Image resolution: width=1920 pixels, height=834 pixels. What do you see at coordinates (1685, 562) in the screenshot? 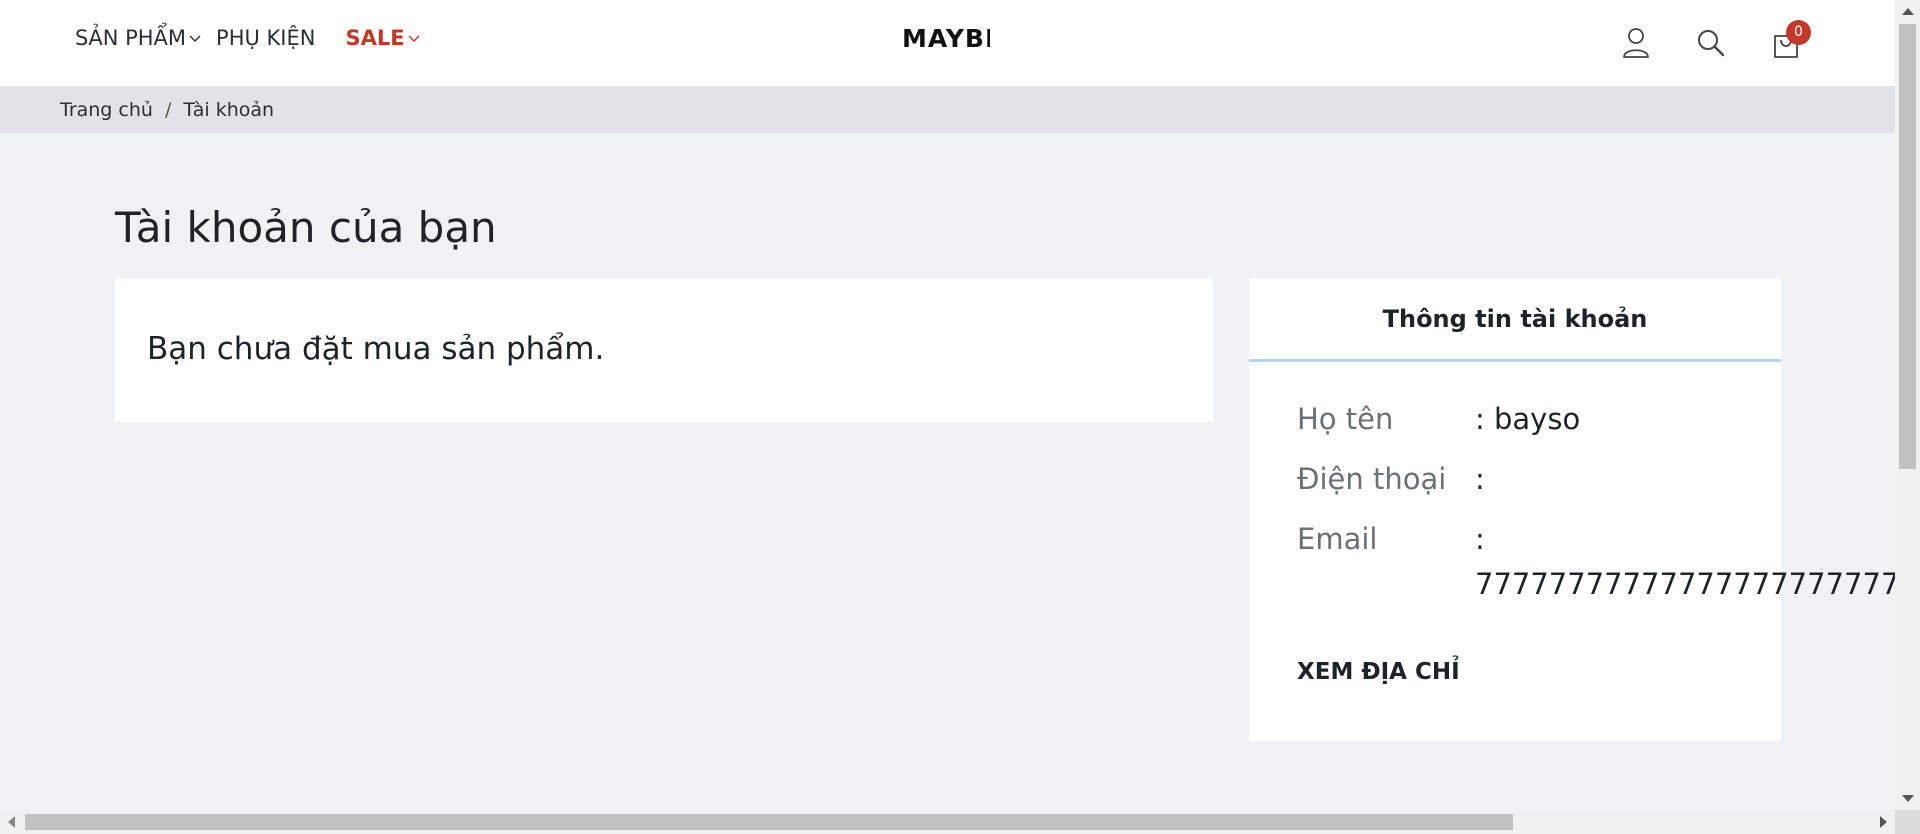
I see `info-value-email: : 7777777777777777777777777` at bounding box center [1685, 562].